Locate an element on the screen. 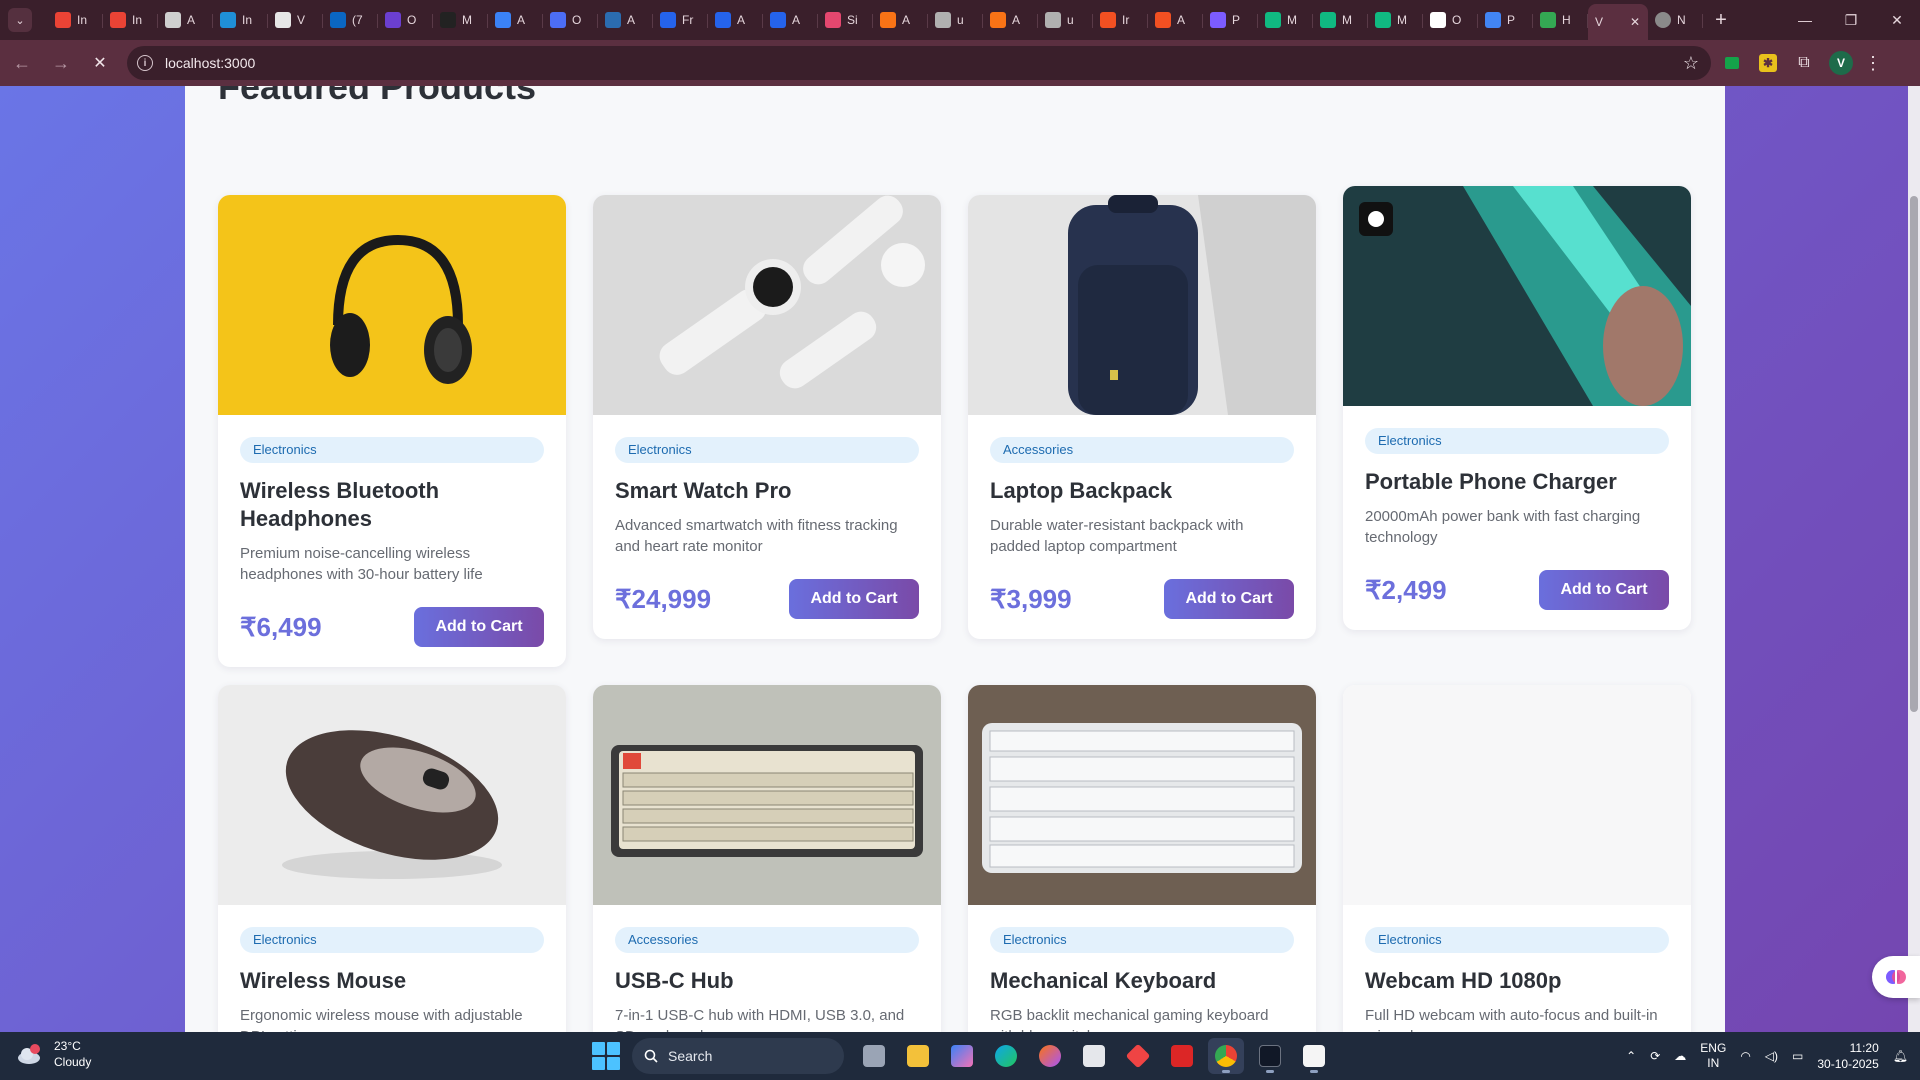 This screenshot has height=1080, width=1920. profile-avatar: V is located at coordinates (1841, 63).